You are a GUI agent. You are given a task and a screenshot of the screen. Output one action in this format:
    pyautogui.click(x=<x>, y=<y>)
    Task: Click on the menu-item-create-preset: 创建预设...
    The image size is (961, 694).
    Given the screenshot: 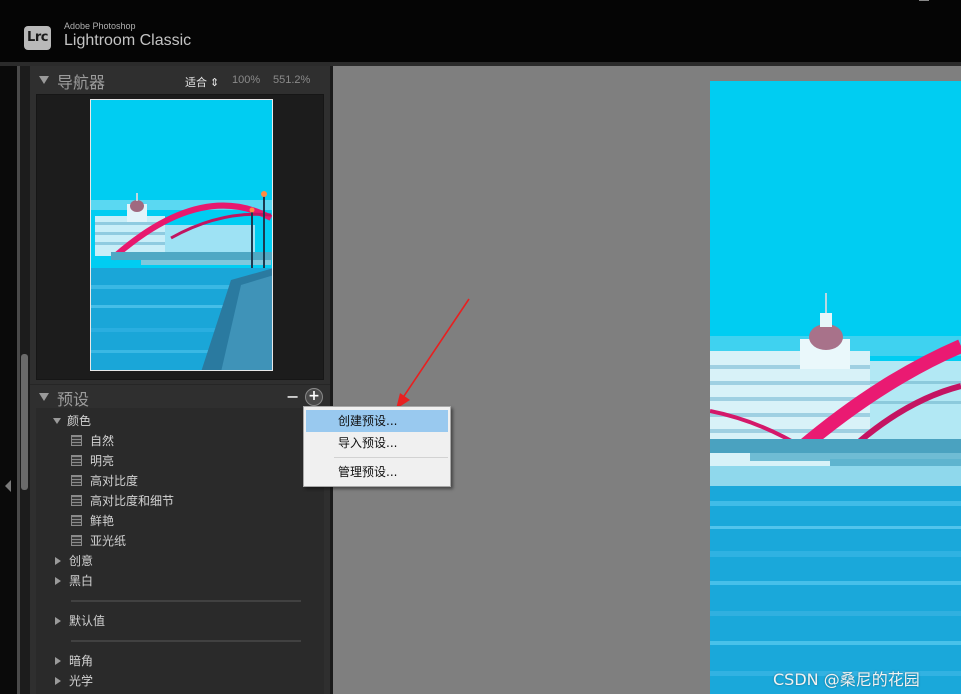 What is the action you would take?
    pyautogui.click(x=377, y=421)
    